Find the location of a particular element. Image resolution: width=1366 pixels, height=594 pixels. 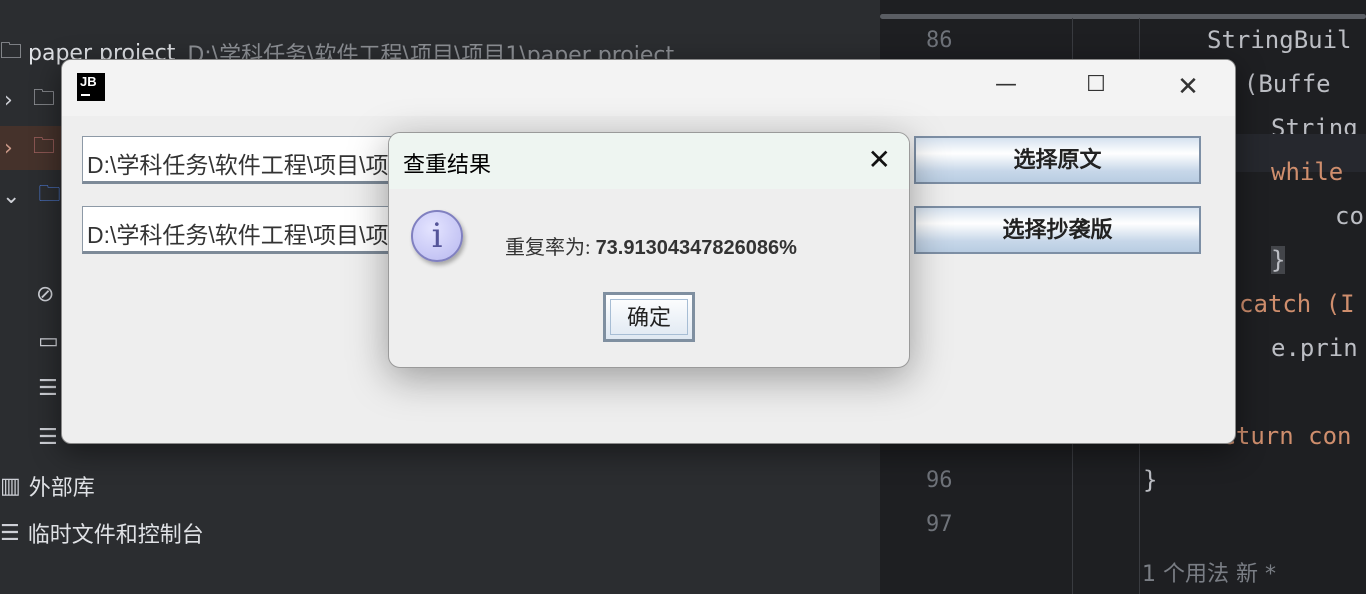

tree-item-scratches: ☰ 临时文件和控制台 is located at coordinates (440, 533).